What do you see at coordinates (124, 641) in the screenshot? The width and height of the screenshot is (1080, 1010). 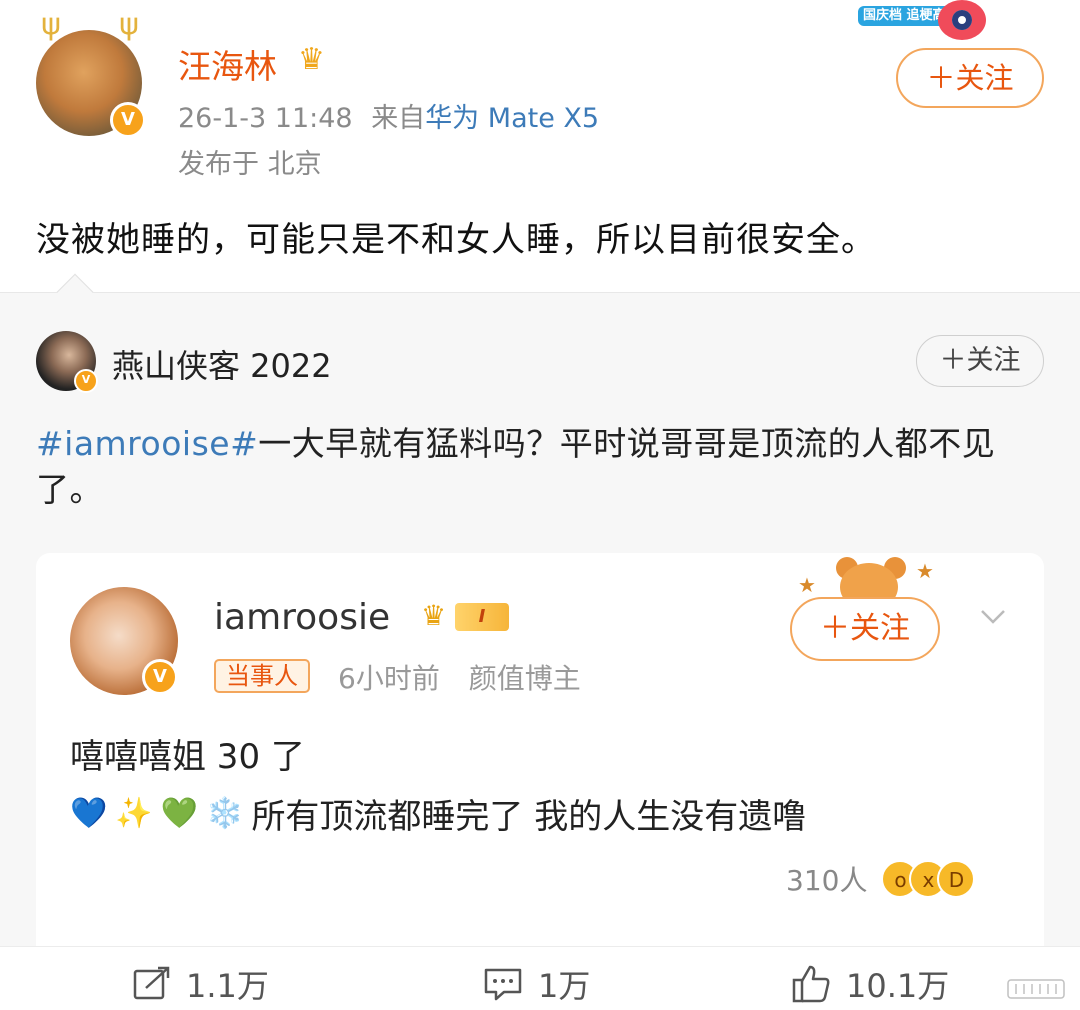 I see `quote-author-avatar: V` at bounding box center [124, 641].